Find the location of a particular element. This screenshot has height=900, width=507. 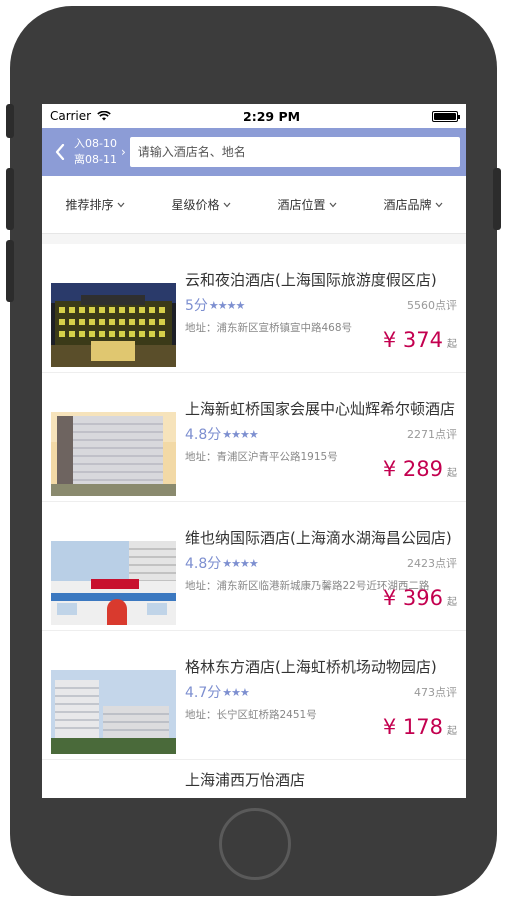

hotel-price: ¥ 396 起 is located at coordinates (420, 598).